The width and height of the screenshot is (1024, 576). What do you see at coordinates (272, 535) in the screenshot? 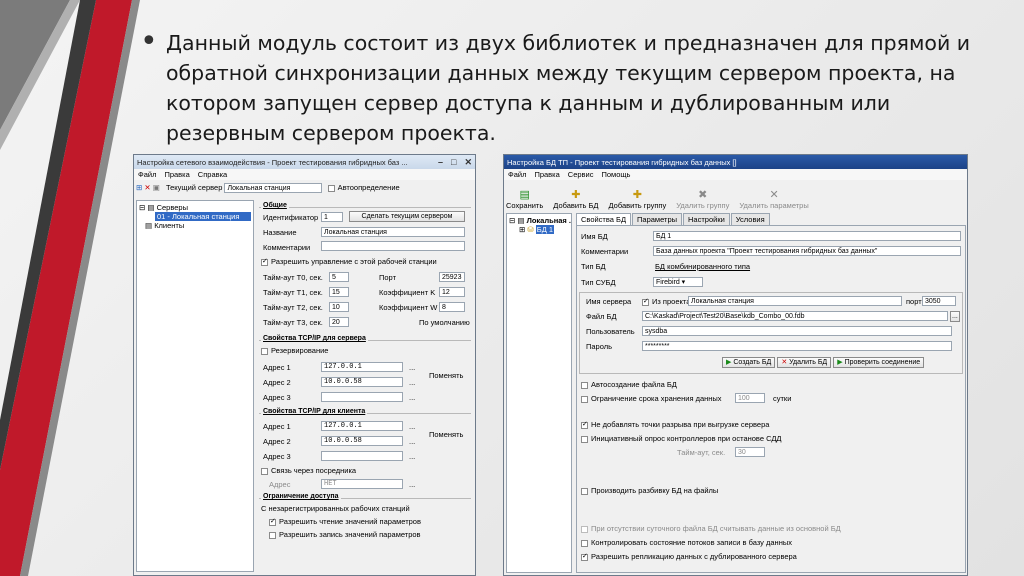
I see `allow-write-checkbox` at bounding box center [272, 535].